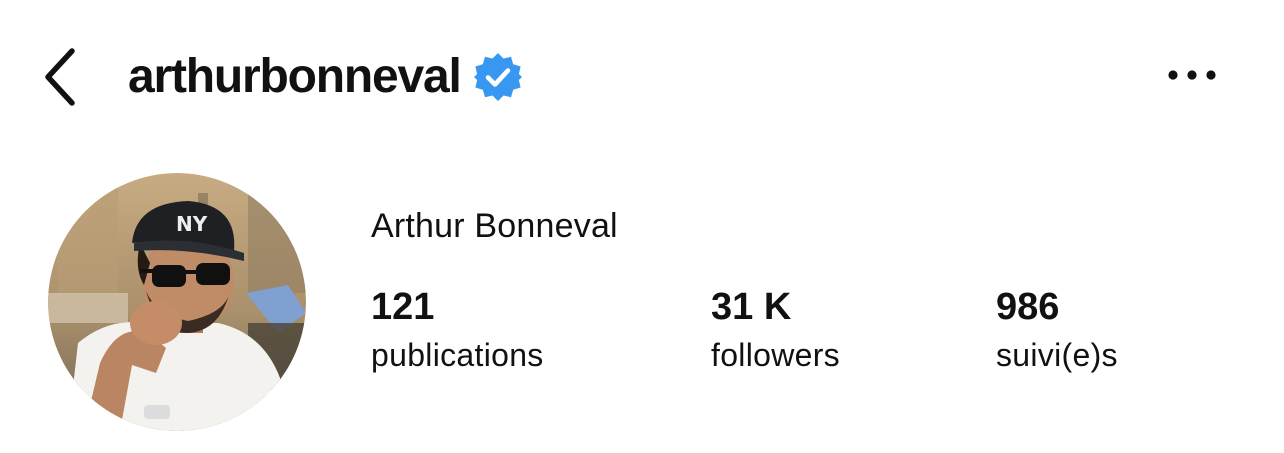  Describe the element at coordinates (192, 224) in the screenshot. I see `svg-text: NY` at that location.